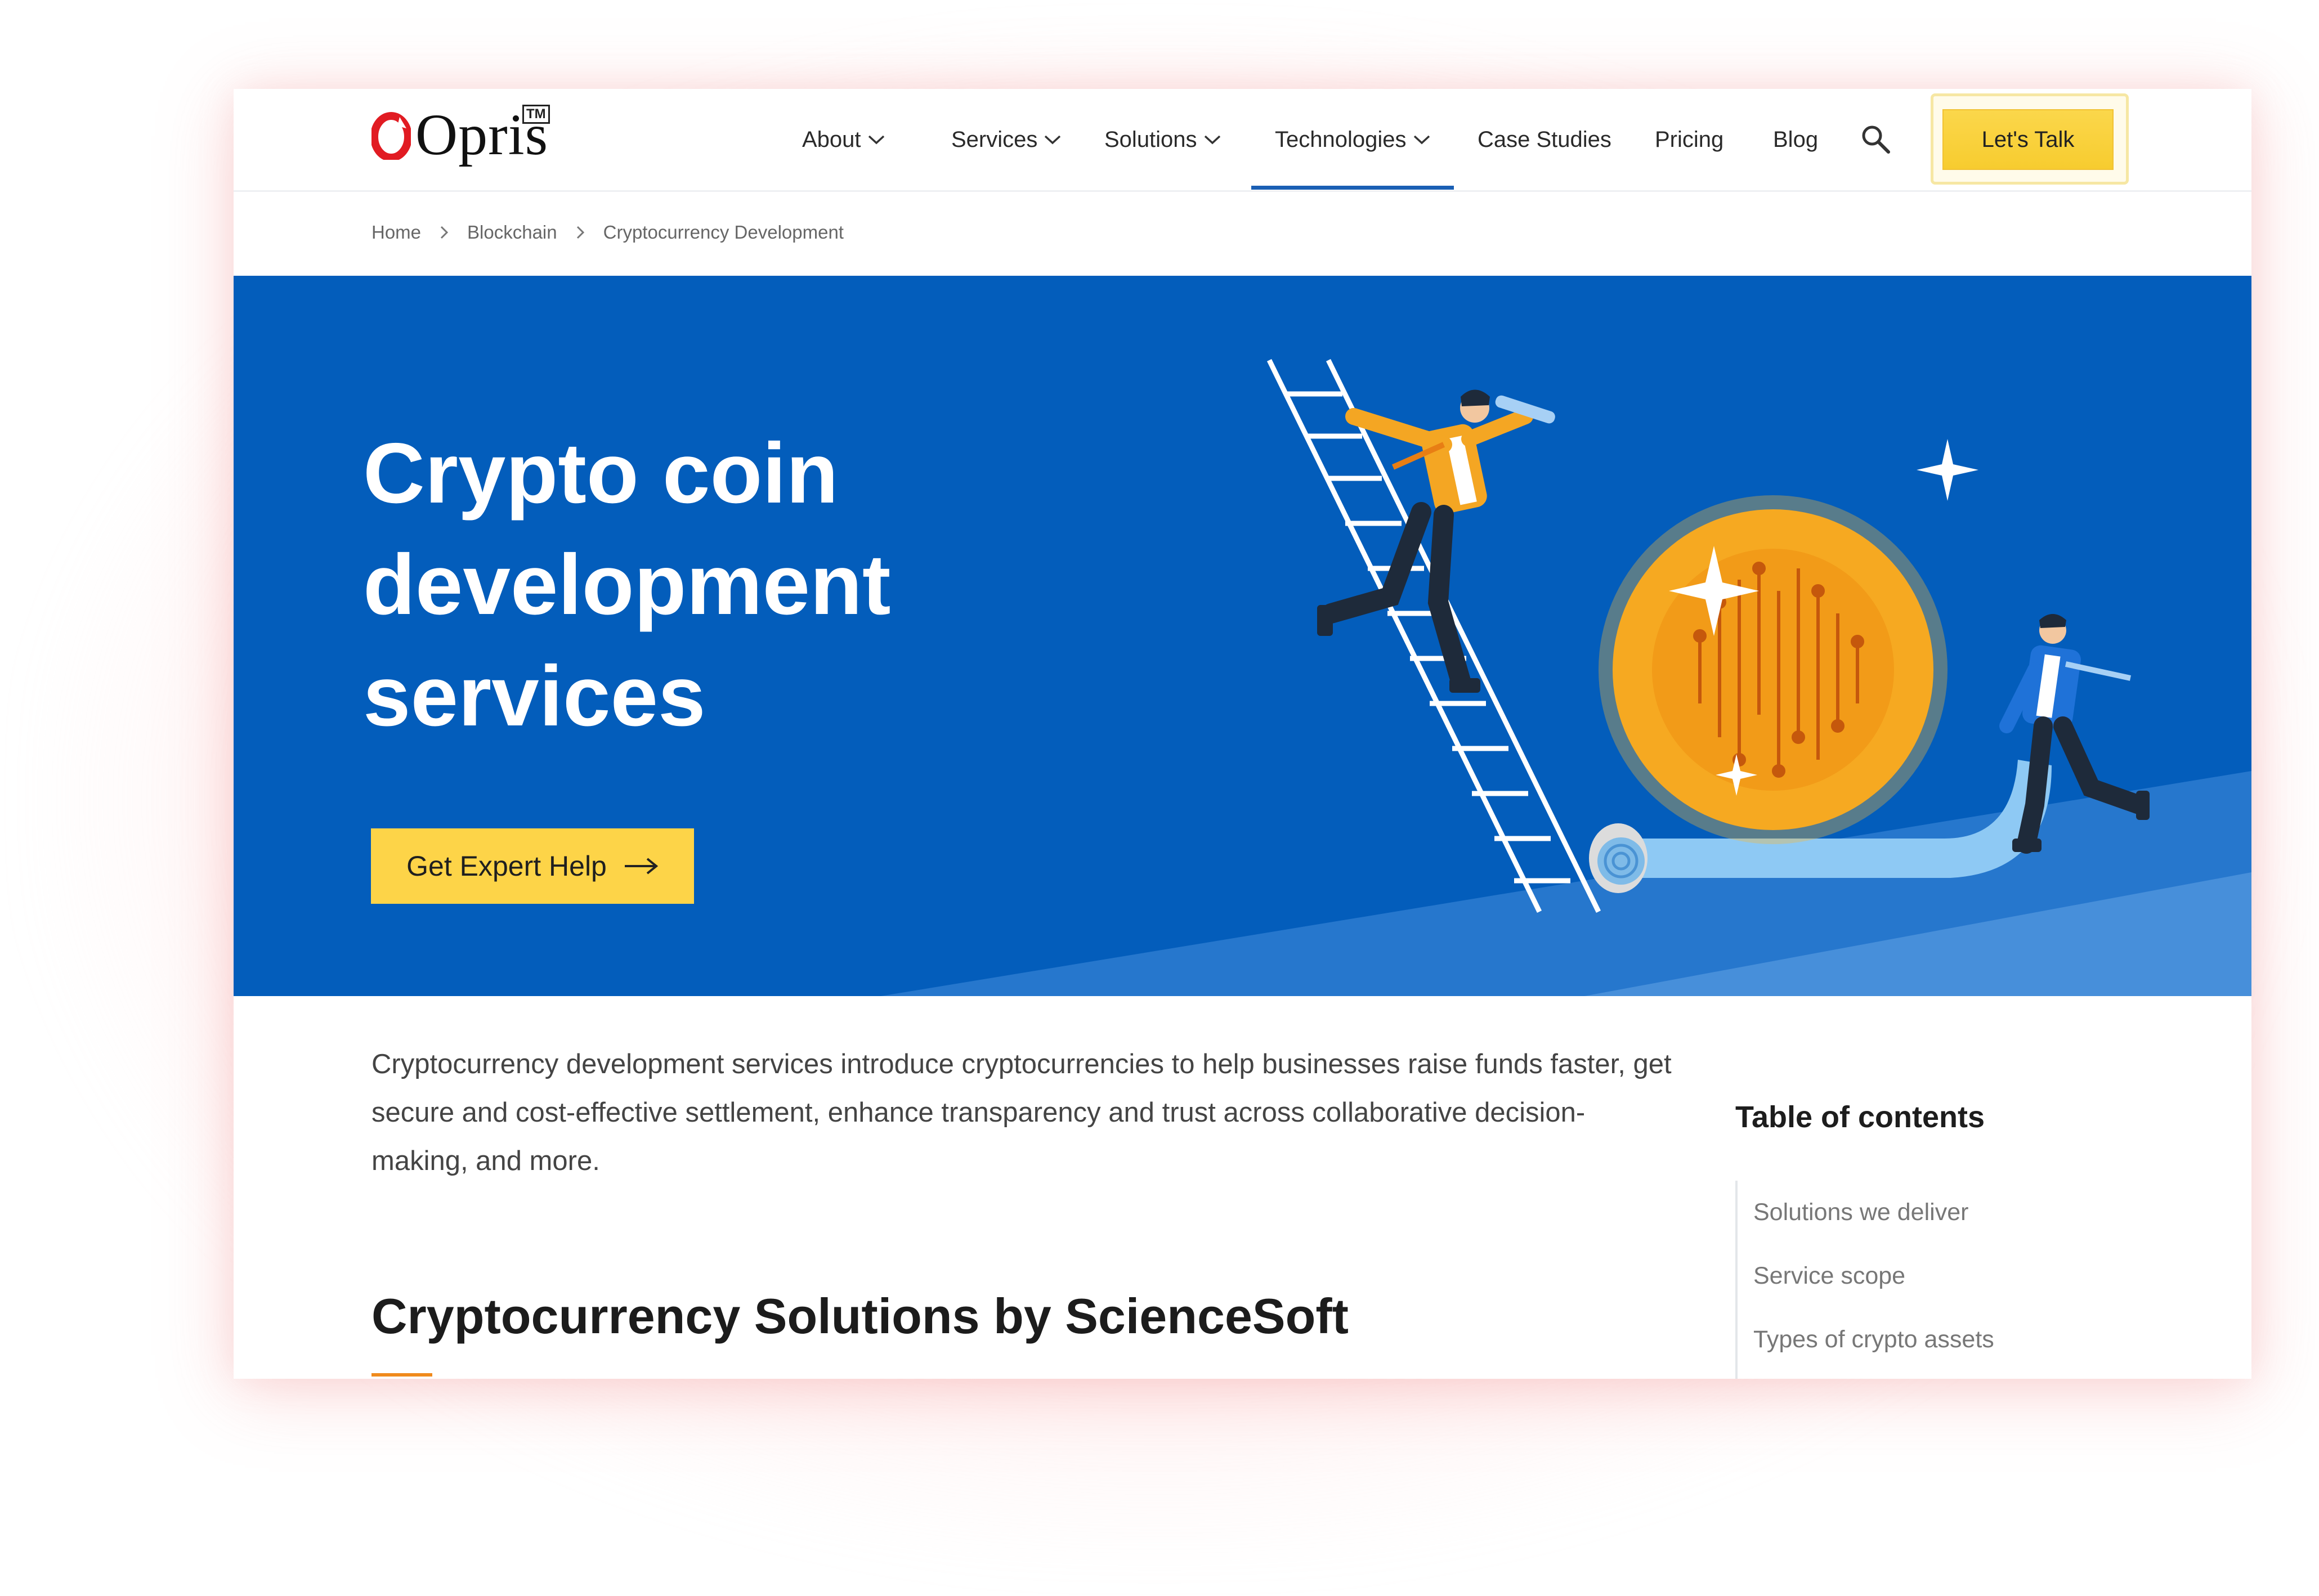  I want to click on section-heading: Cryptocurrency Solutions by ScienceSoft, so click(860, 1316).